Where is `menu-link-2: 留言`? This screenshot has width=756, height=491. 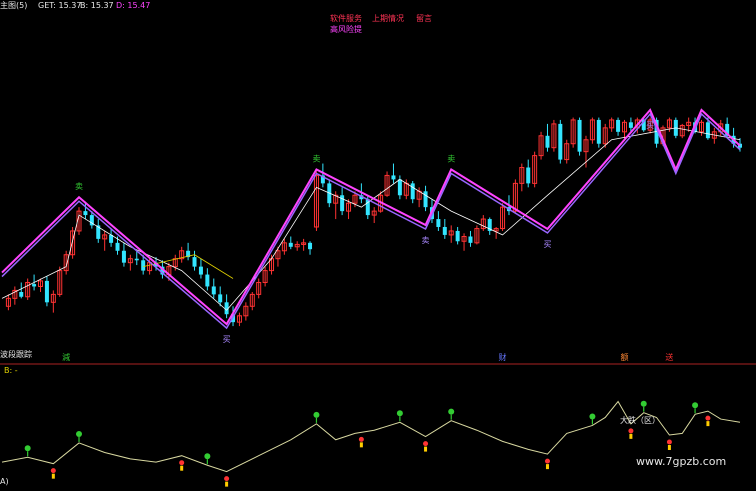 menu-link-2: 留言 is located at coordinates (424, 19).